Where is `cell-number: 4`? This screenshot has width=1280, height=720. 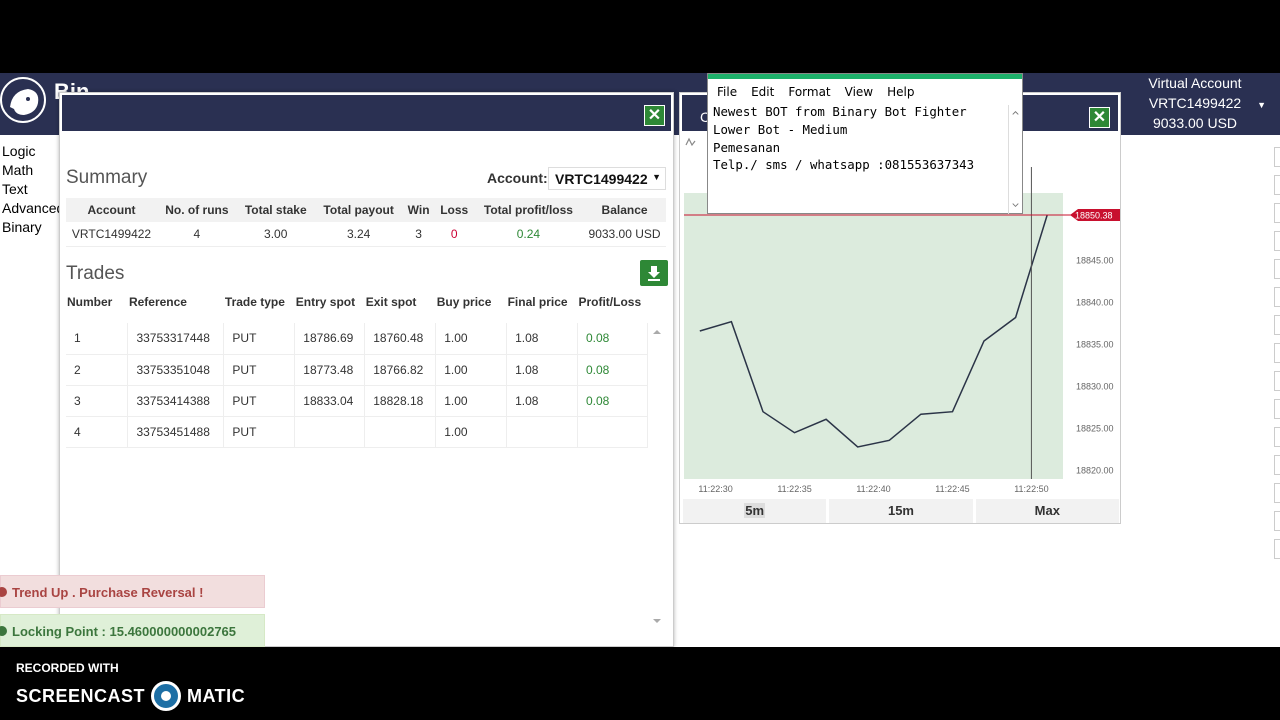 cell-number: 4 is located at coordinates (97, 432).